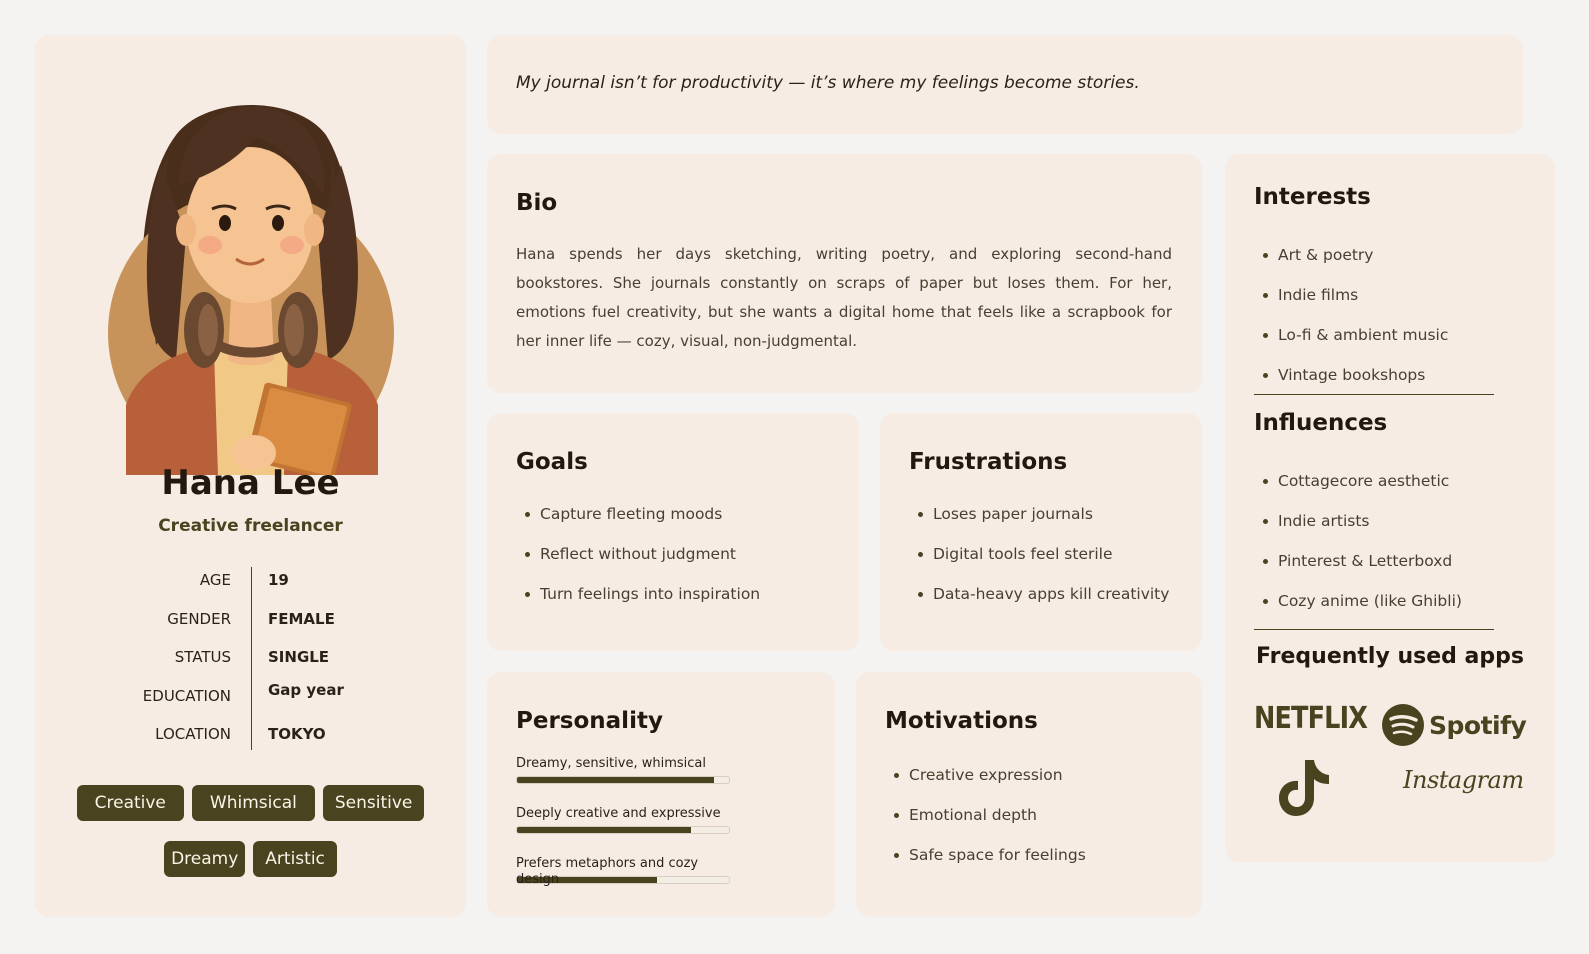  What do you see at coordinates (186, 696) in the screenshot?
I see `fact-label-education: EDUCATION` at bounding box center [186, 696].